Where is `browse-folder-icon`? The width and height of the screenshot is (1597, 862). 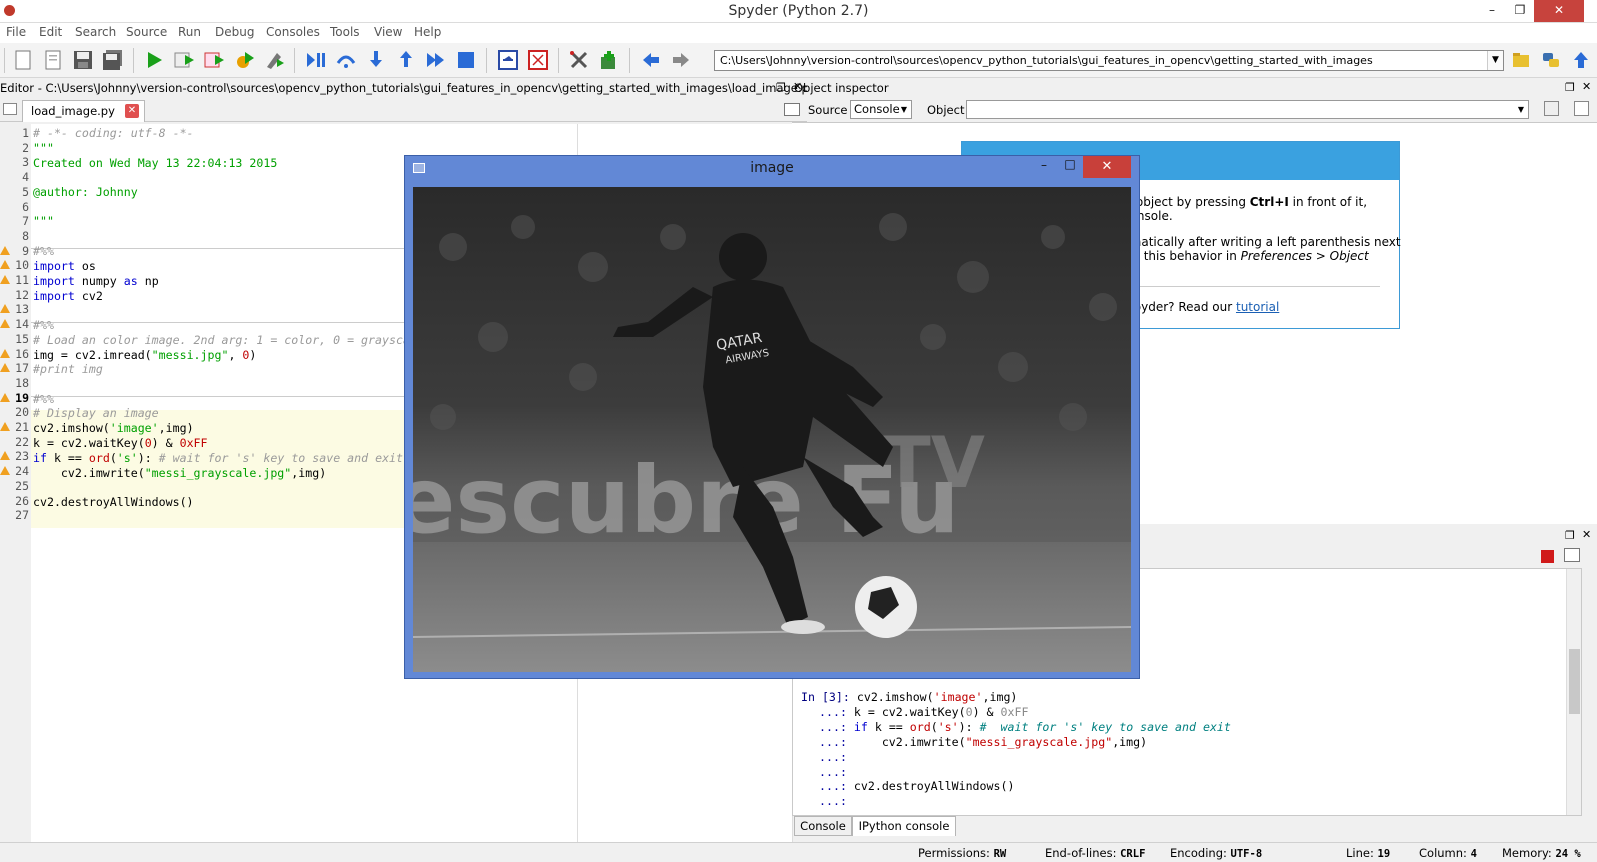
browse-folder-icon is located at coordinates (1521, 60).